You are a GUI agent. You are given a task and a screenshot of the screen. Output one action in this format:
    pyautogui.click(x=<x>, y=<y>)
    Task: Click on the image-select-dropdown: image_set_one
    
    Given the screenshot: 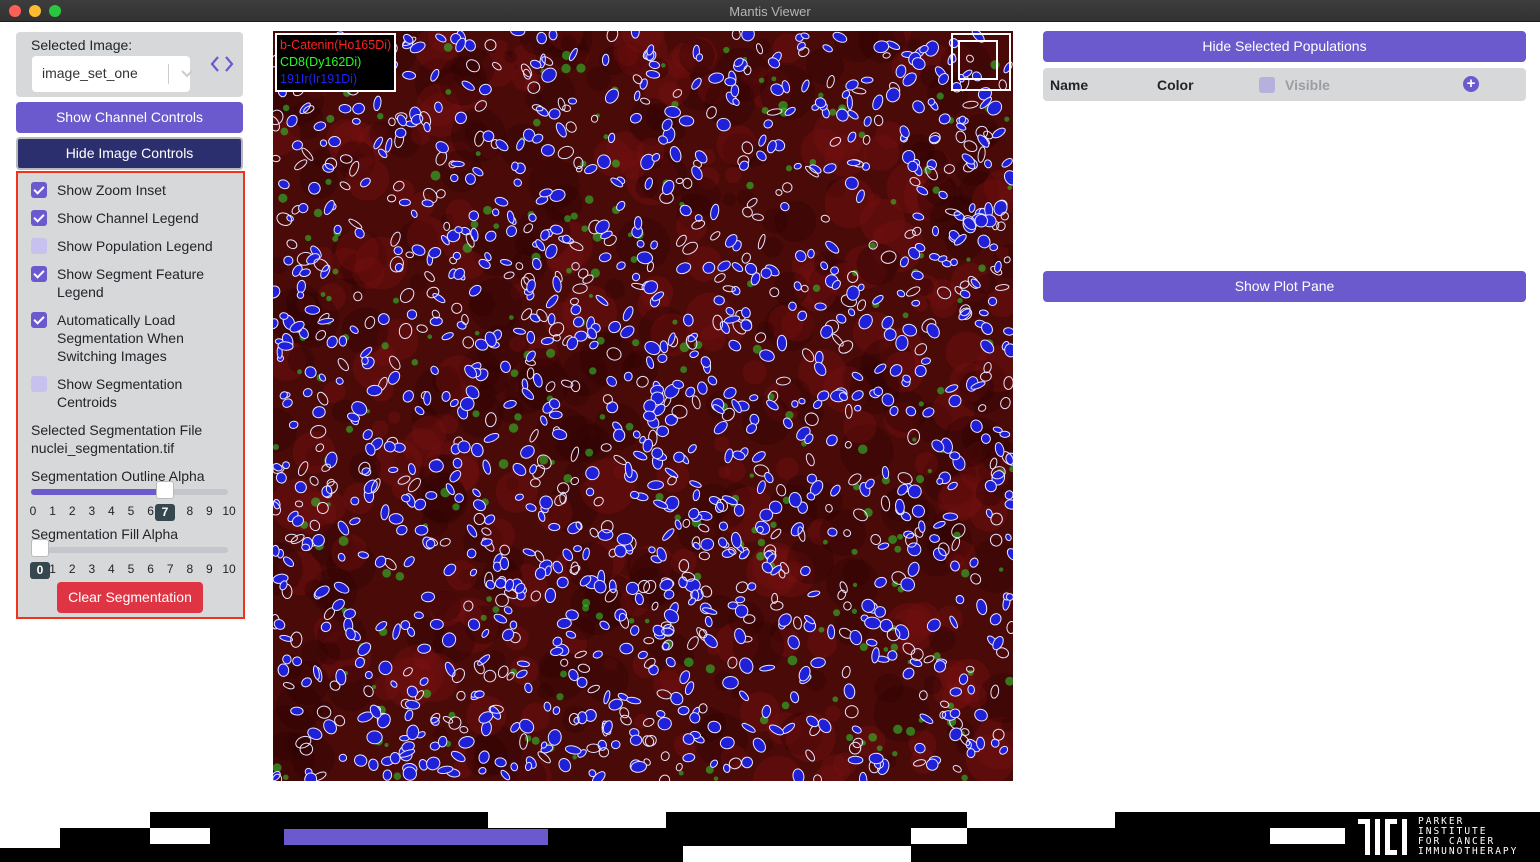 What is the action you would take?
    pyautogui.click(x=112, y=74)
    